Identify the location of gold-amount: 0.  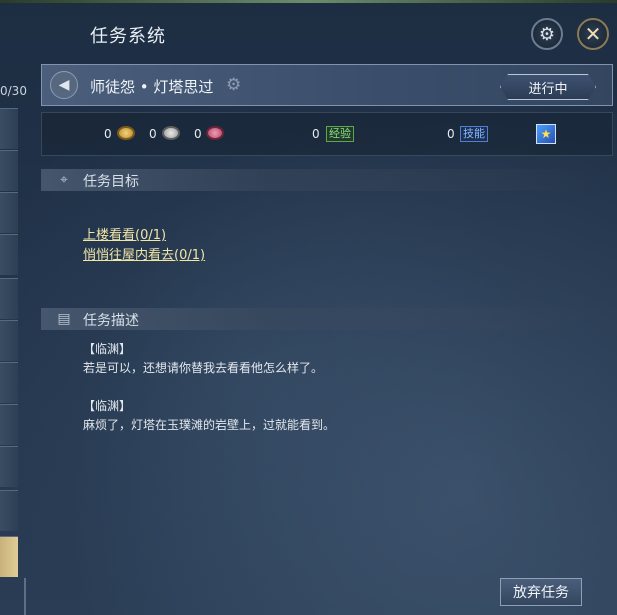
(108, 134).